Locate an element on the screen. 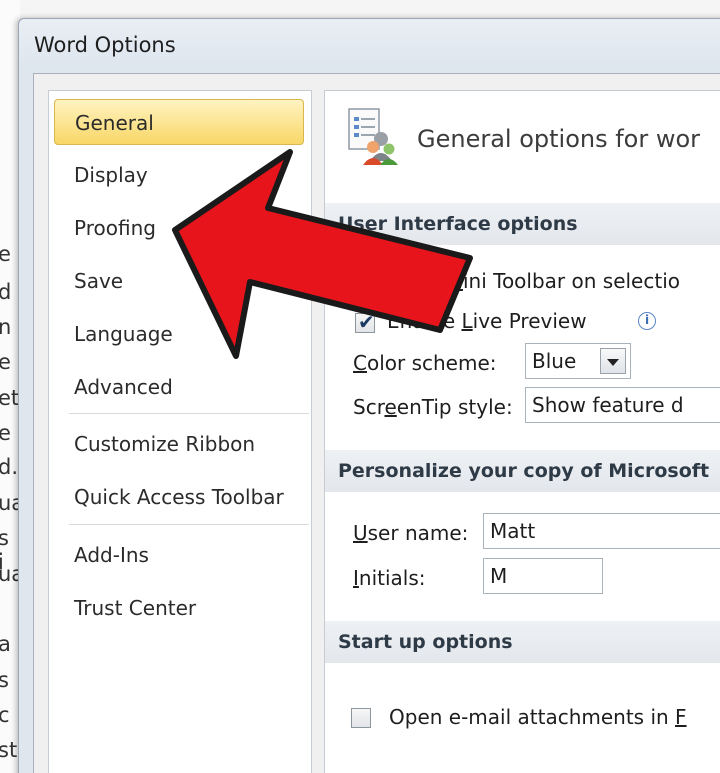 The width and height of the screenshot is (720, 773). background-document: e d n e et e d. ua s i ua a s c st is located at coordinates (10, 386).